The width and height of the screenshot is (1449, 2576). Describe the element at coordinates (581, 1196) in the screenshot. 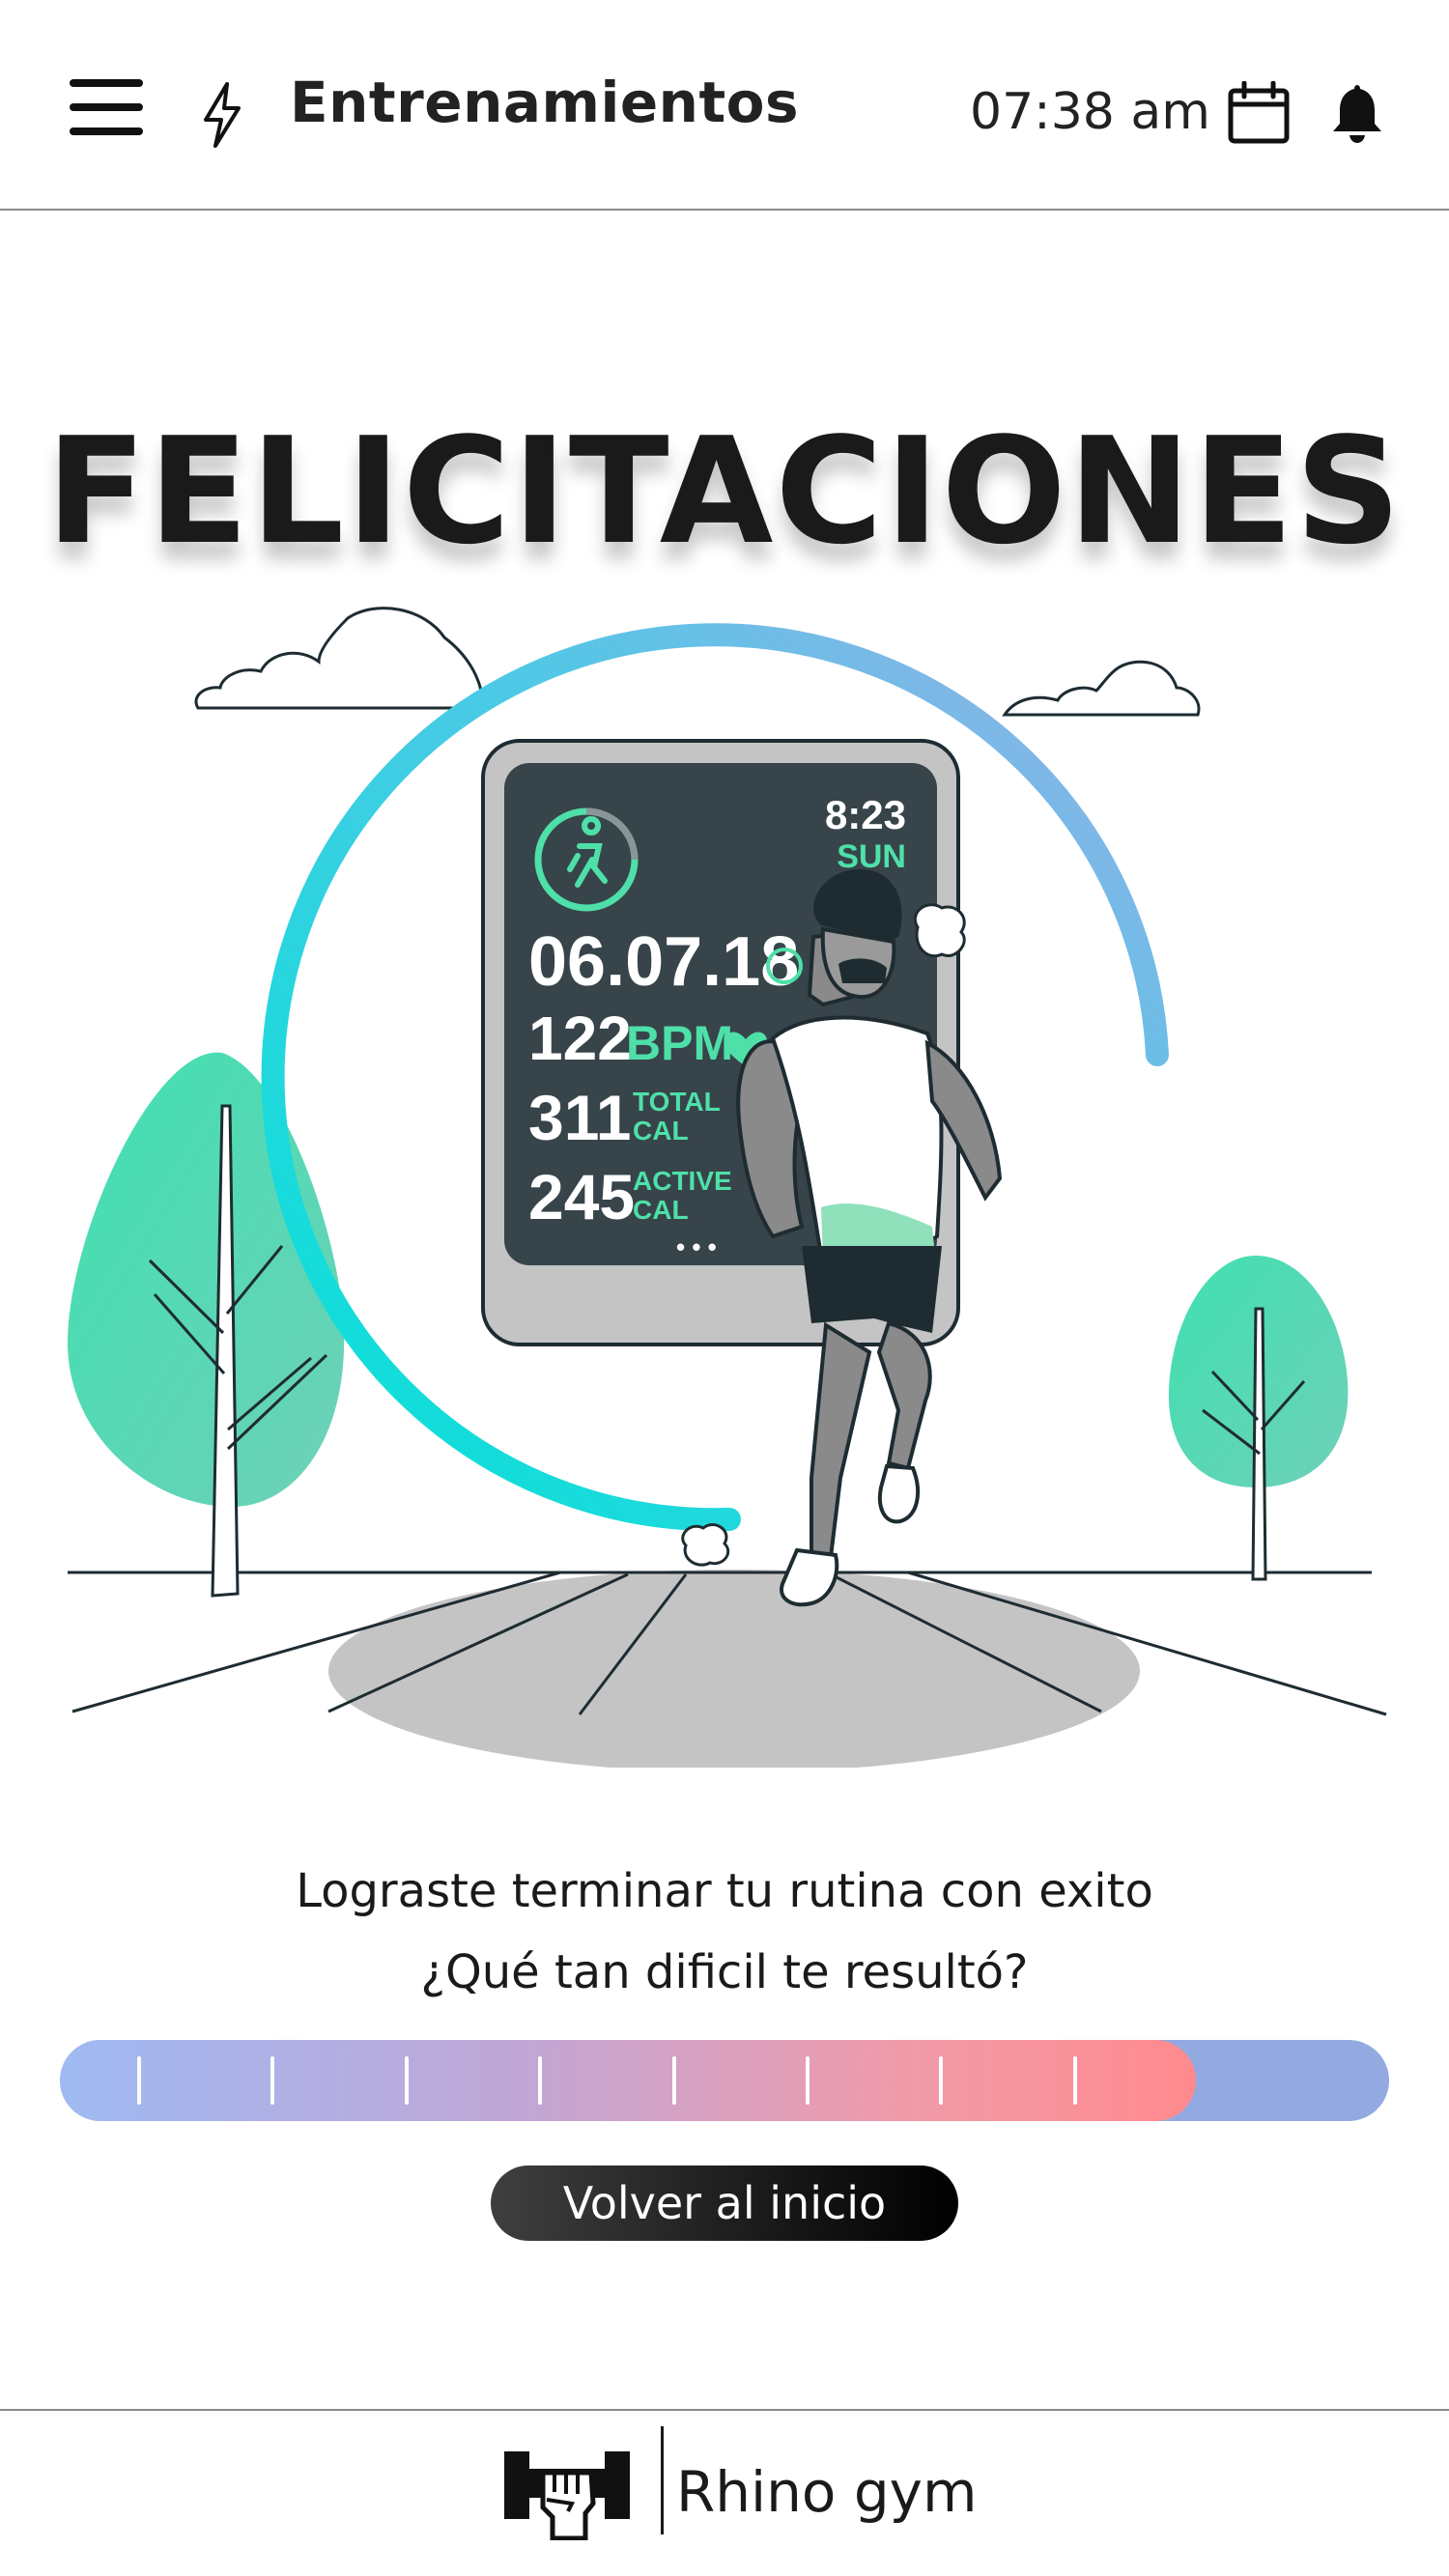

I see `watch-active-value: 245` at that location.